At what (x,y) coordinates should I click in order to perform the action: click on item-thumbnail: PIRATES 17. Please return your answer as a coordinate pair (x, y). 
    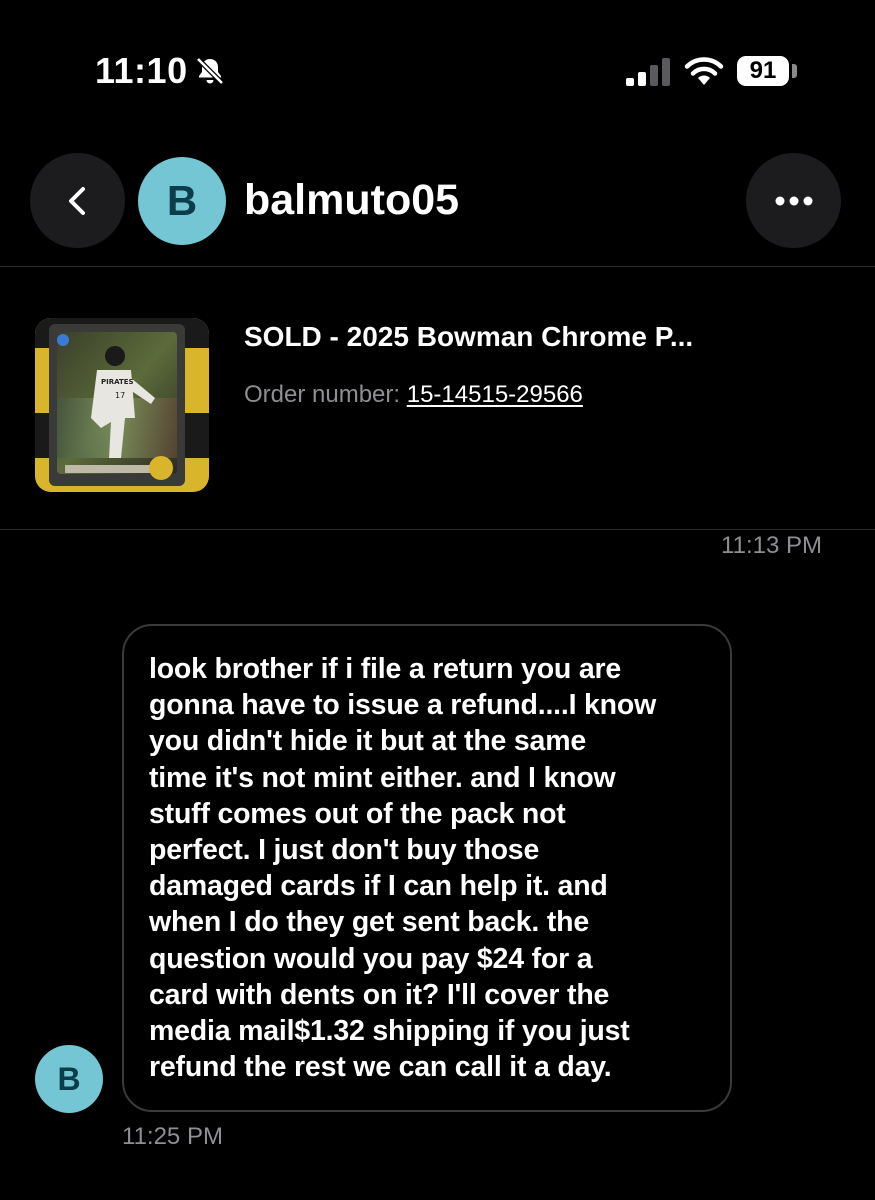
    Looking at the image, I should click on (122, 405).